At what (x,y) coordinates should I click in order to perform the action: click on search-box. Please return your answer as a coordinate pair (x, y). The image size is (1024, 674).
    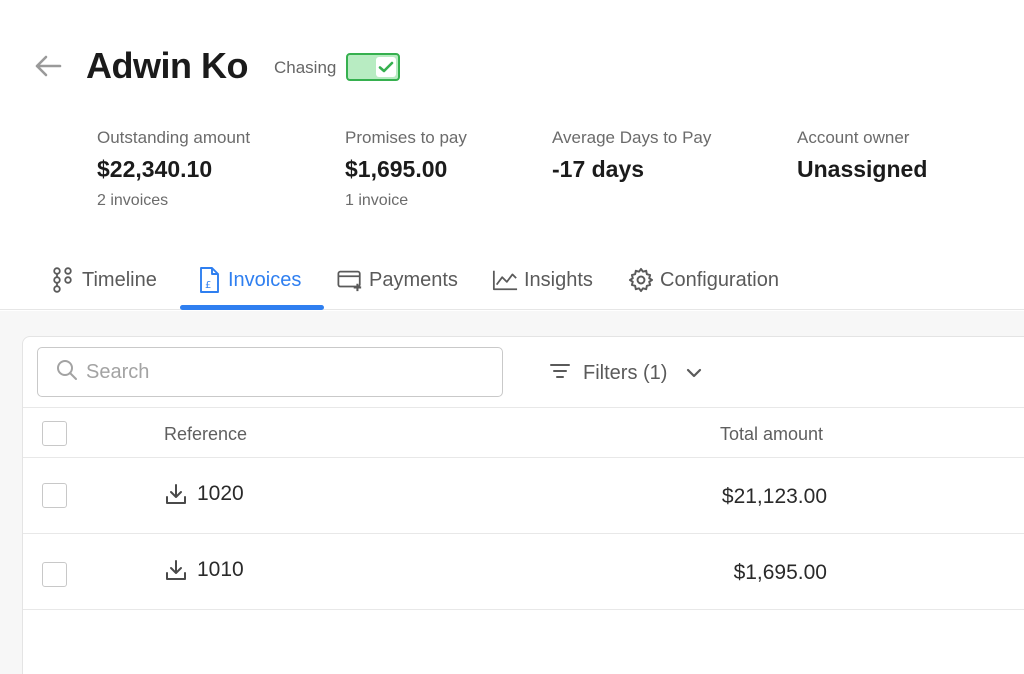
    Looking at the image, I should click on (270, 372).